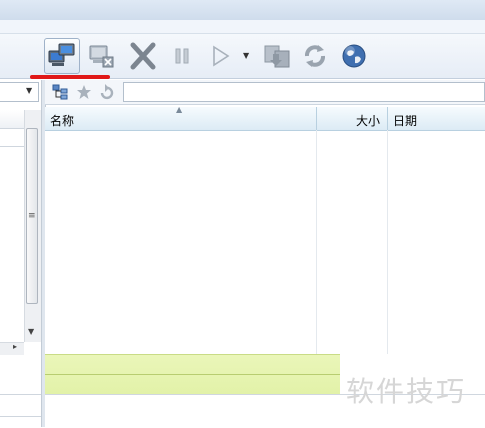  Describe the element at coordinates (265, 119) in the screenshot. I see `file-list-header` at that location.